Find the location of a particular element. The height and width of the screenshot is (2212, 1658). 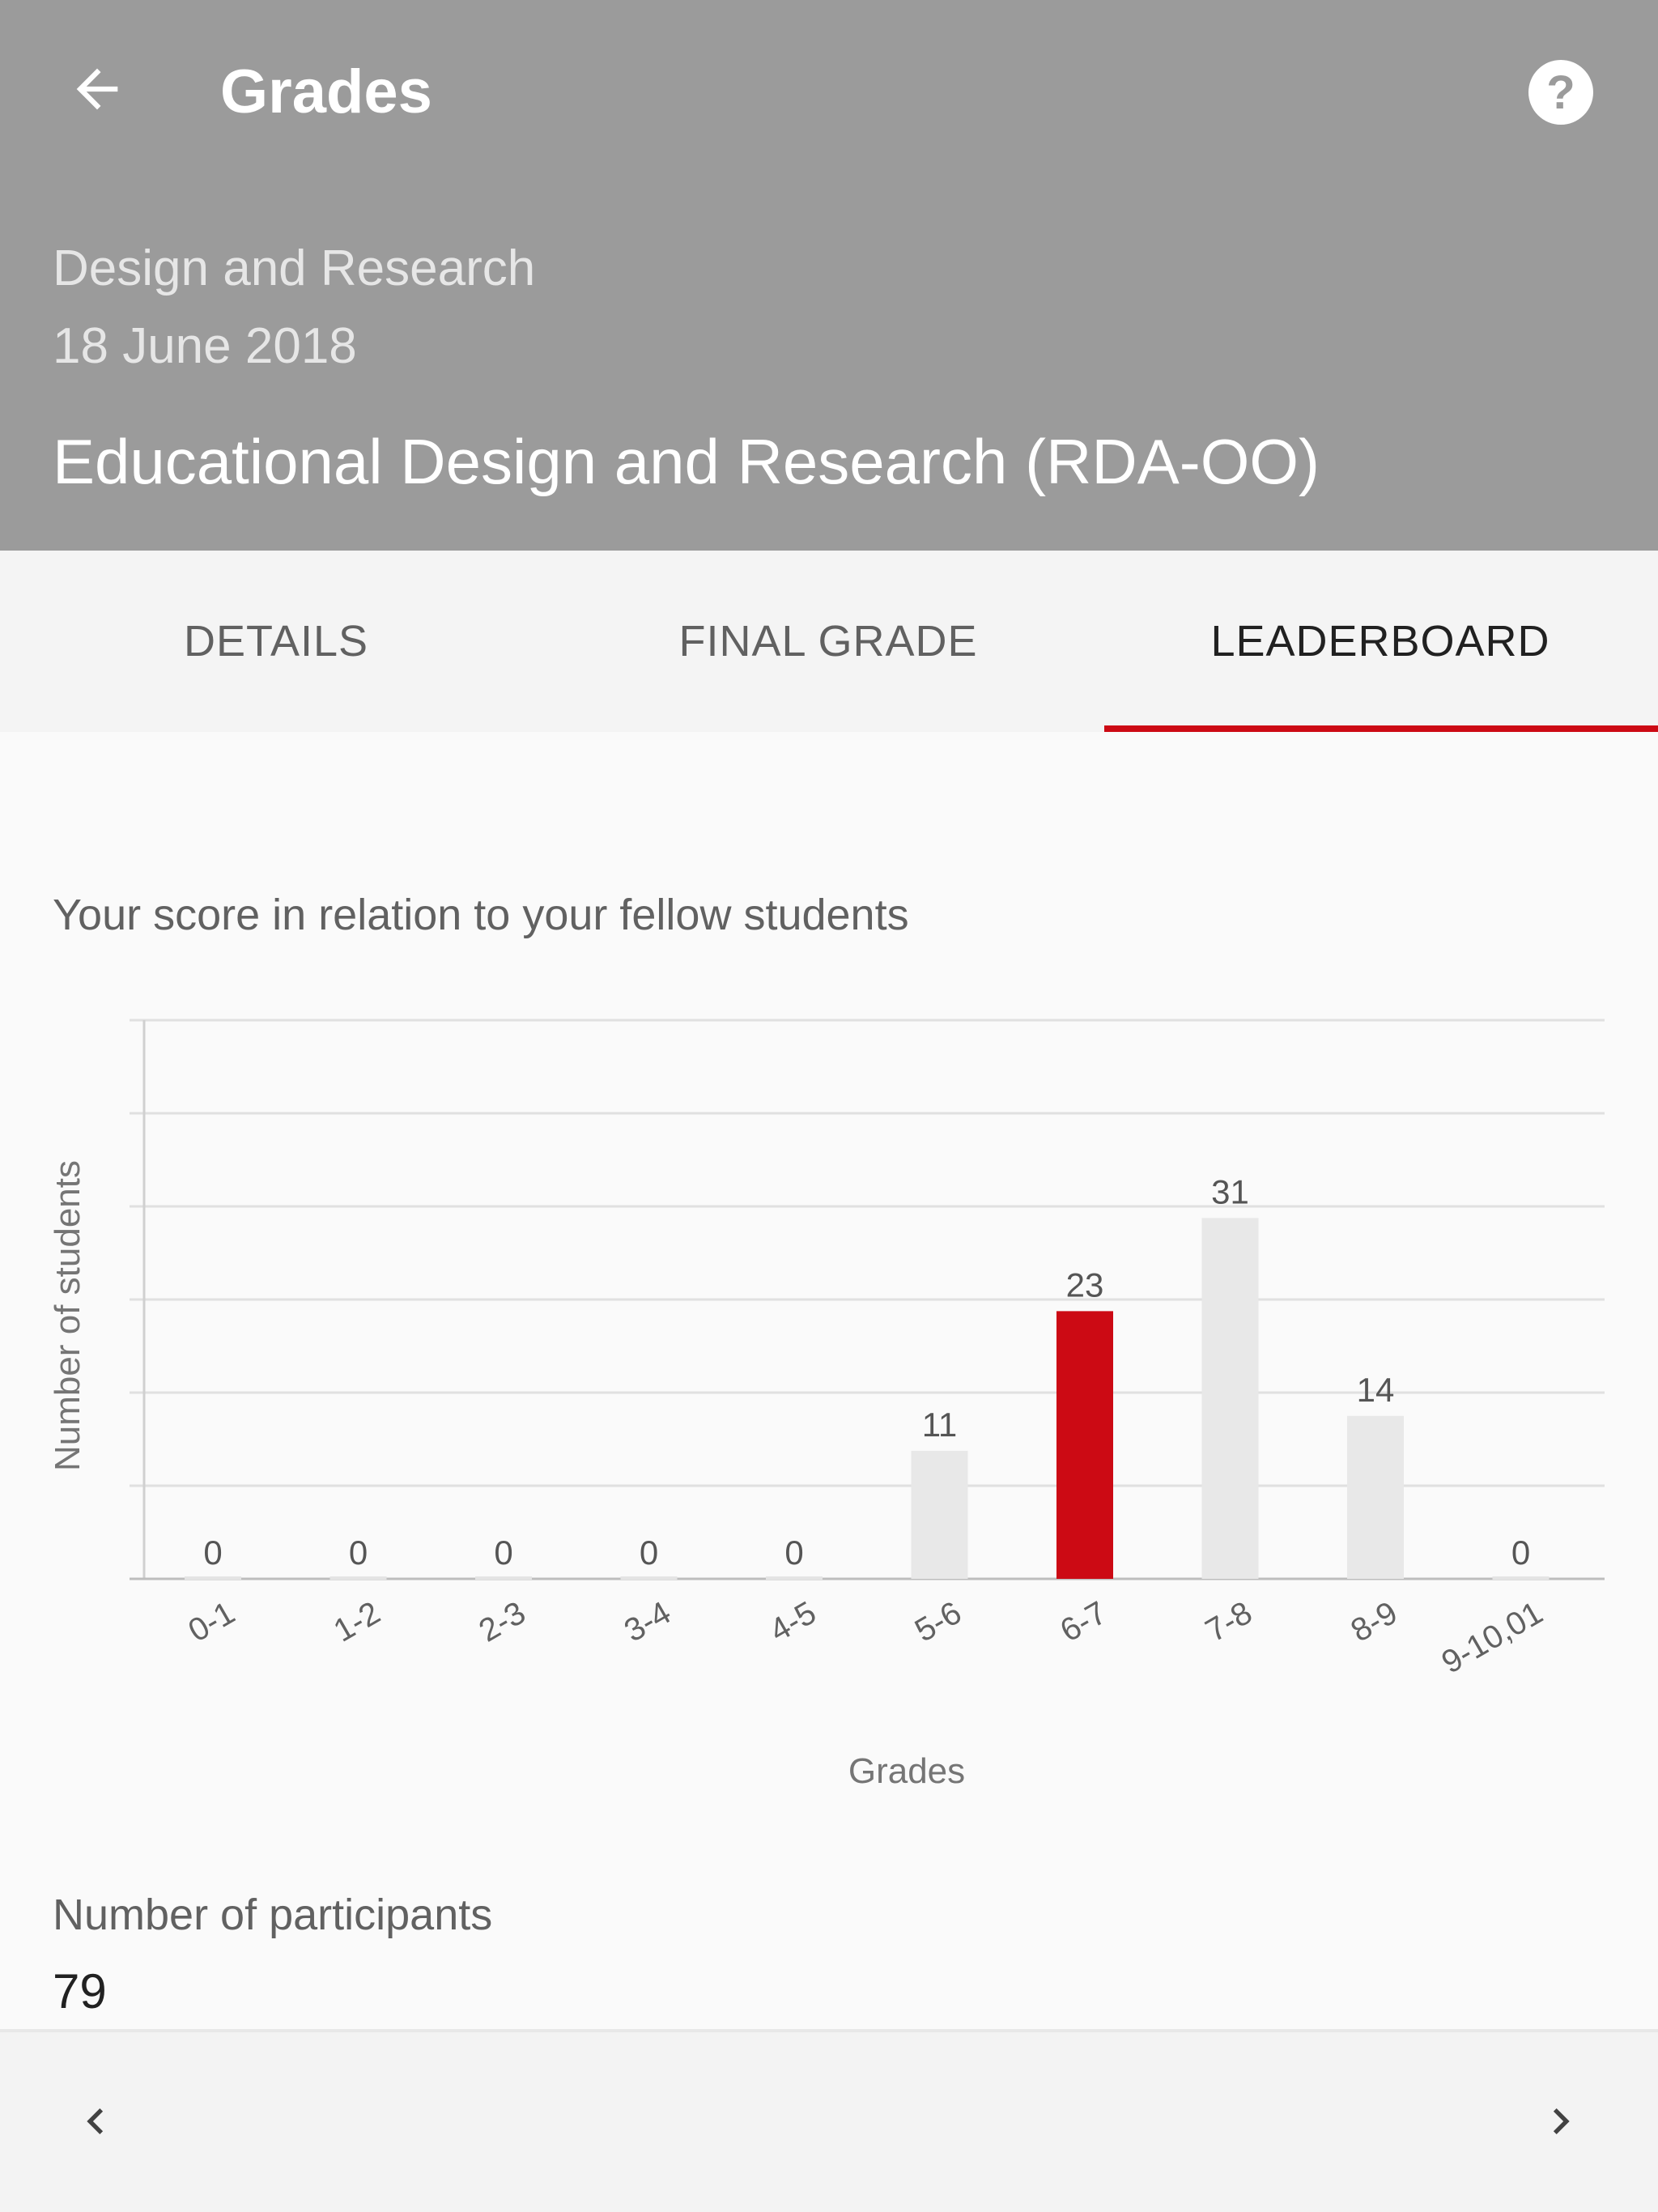

next-button is located at coordinates (1560, 2121).